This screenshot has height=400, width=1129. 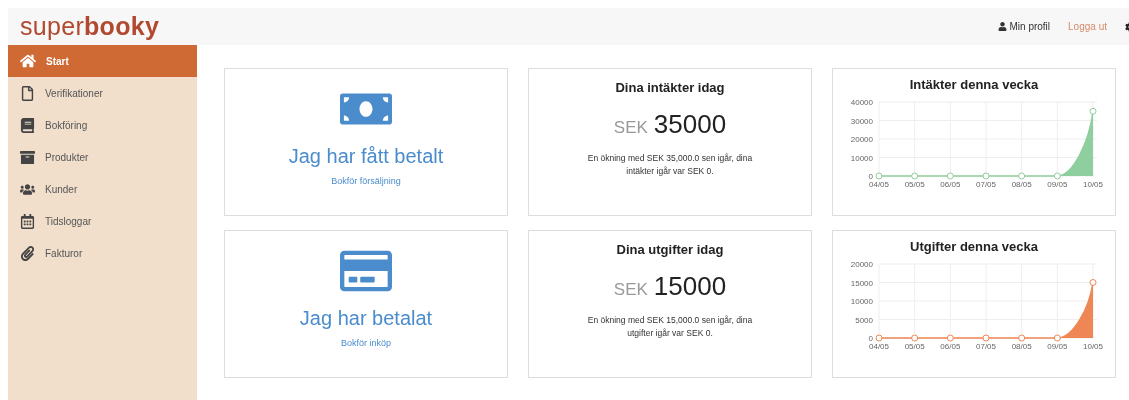 I want to click on paperclip-icon, so click(x=27, y=253).